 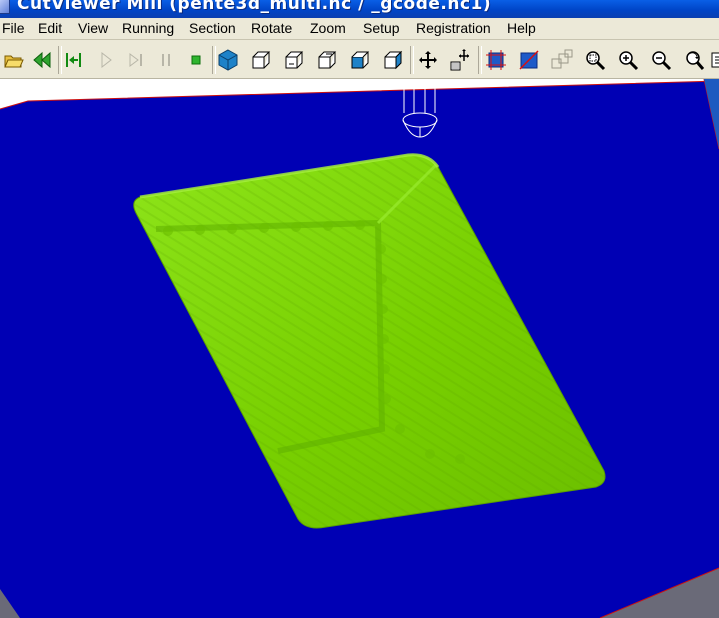 I want to click on cube-view-2-icon, so click(x=294, y=60).